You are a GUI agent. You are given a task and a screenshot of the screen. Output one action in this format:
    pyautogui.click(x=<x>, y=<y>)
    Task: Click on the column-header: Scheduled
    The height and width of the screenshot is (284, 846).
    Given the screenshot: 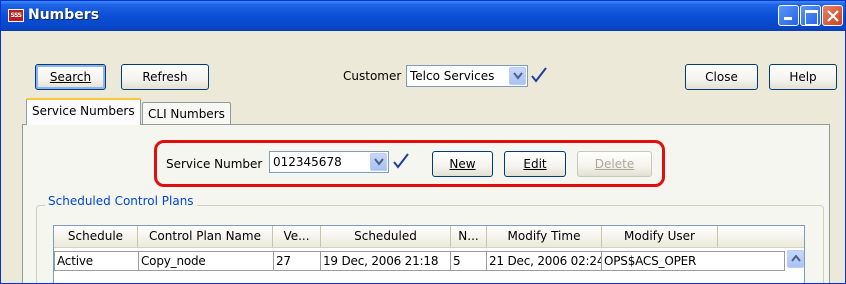 What is the action you would take?
    pyautogui.click(x=386, y=236)
    